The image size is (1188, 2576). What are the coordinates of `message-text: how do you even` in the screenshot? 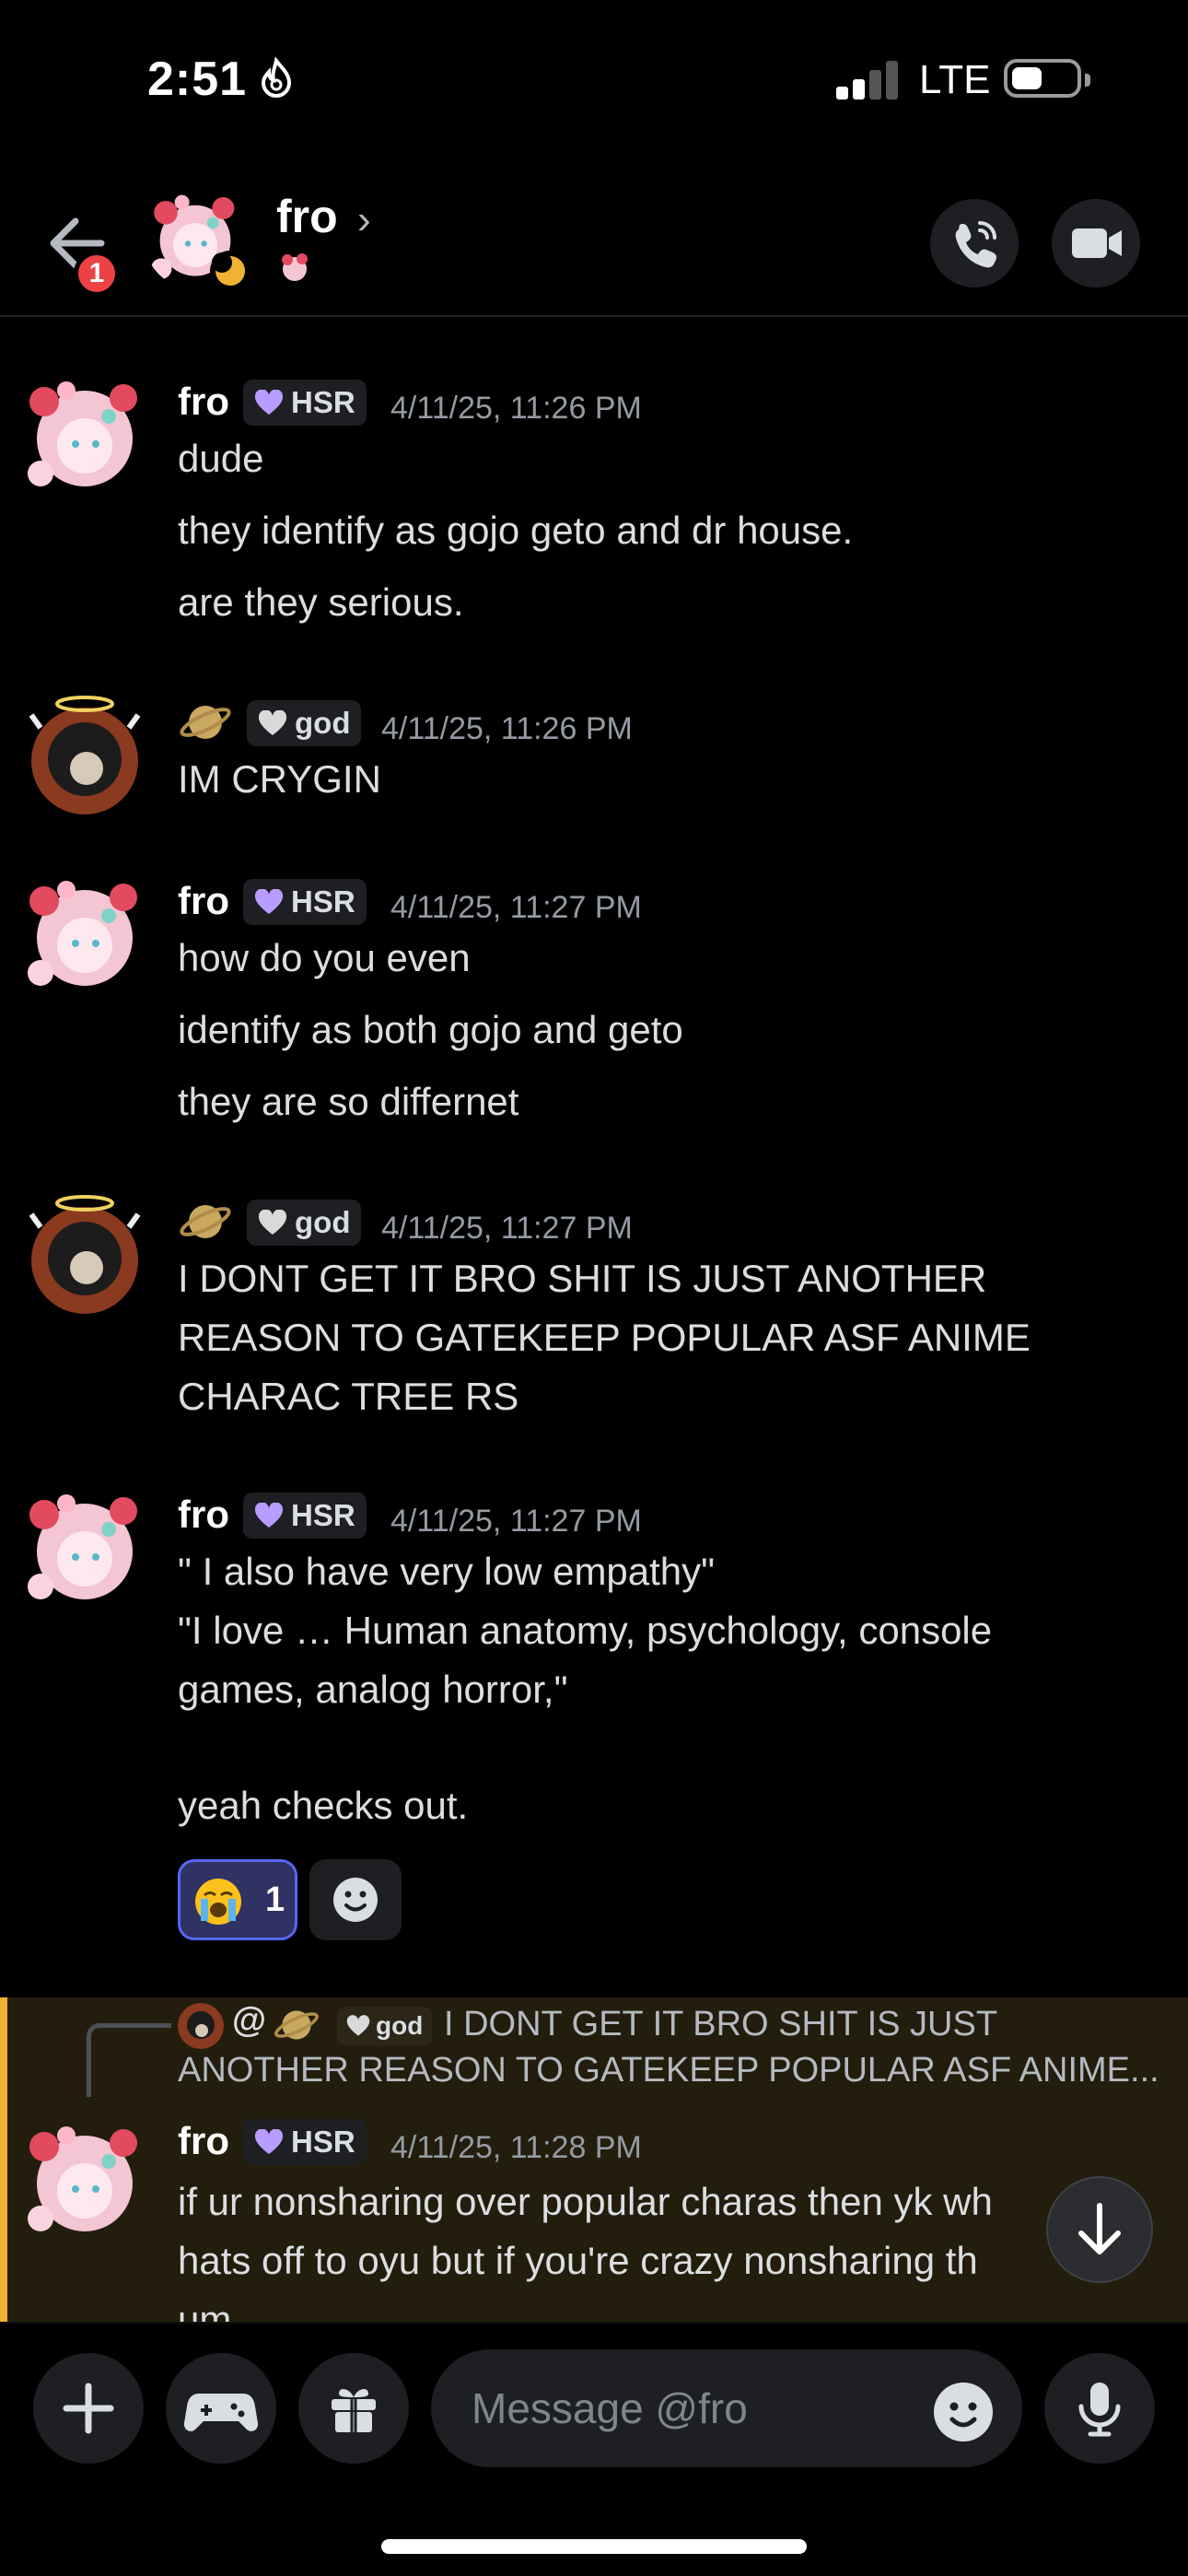 It's located at (324, 957).